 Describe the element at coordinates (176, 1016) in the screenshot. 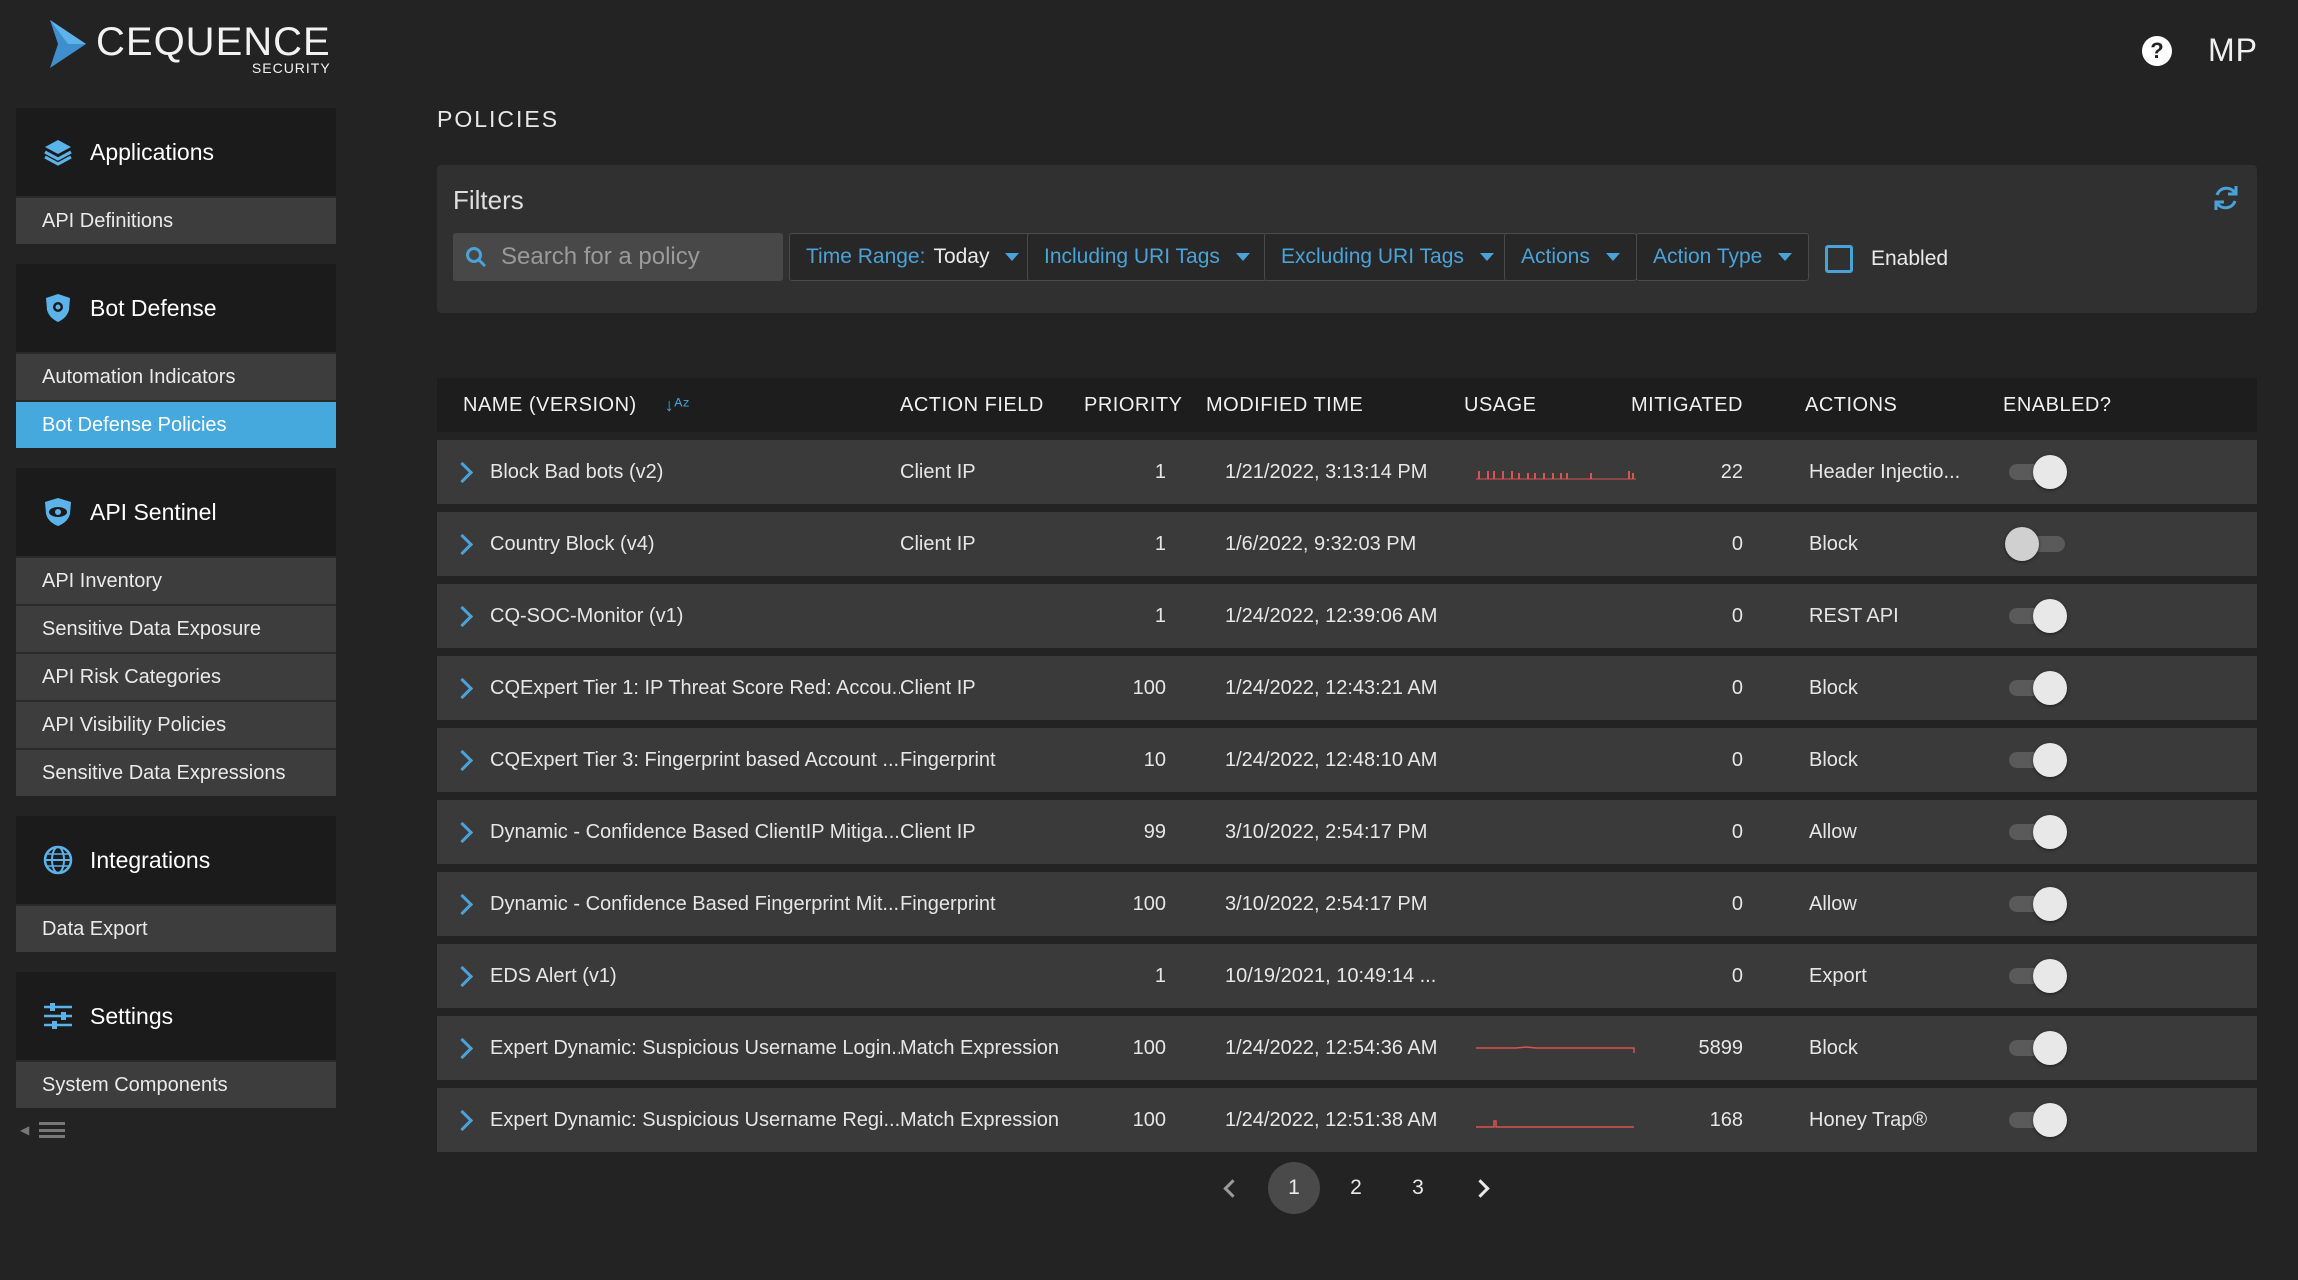

I see `sidebar-header-settings: Settings` at that location.